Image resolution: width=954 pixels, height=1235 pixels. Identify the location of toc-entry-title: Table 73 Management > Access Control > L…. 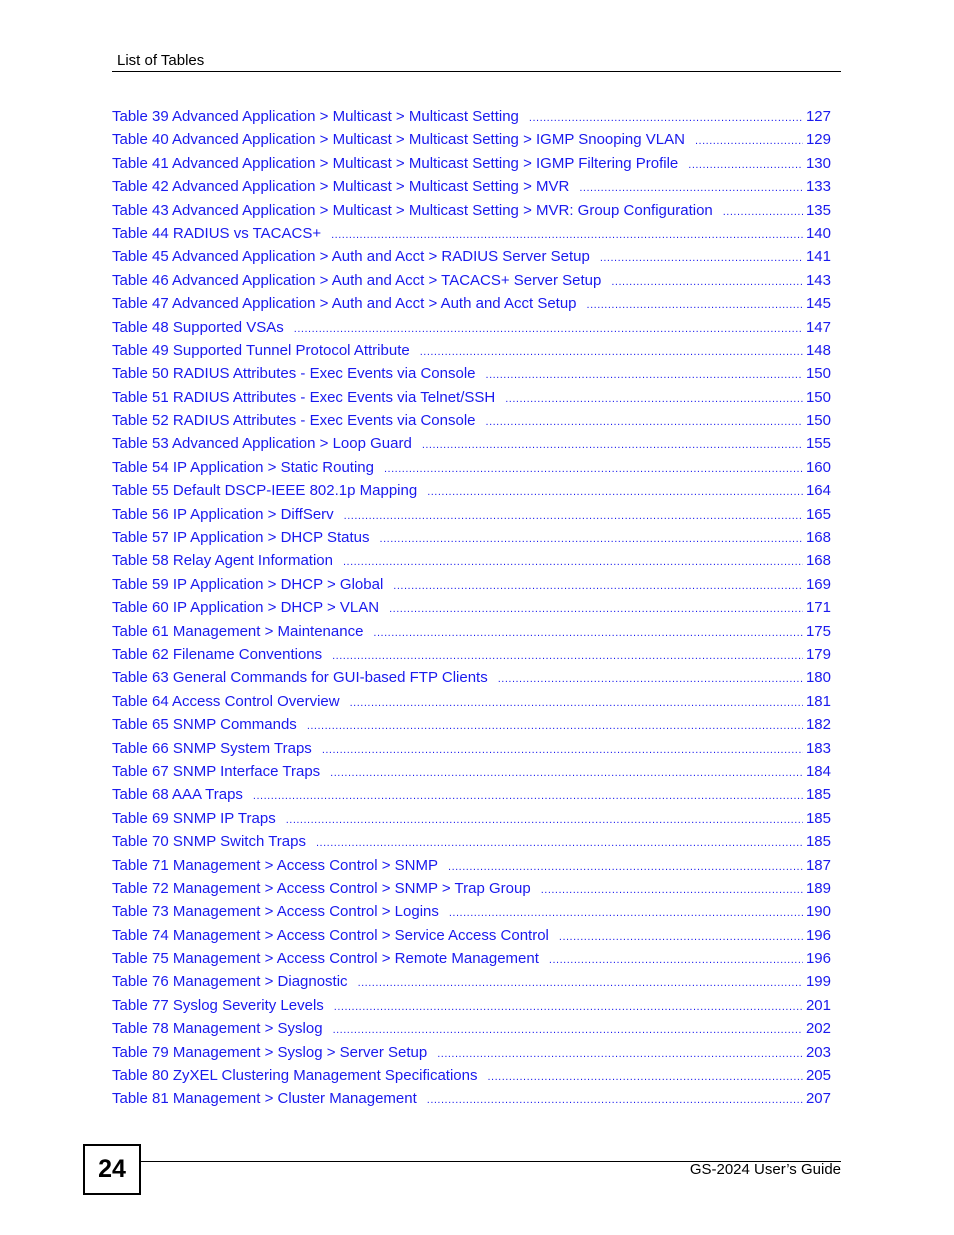
(280, 911).